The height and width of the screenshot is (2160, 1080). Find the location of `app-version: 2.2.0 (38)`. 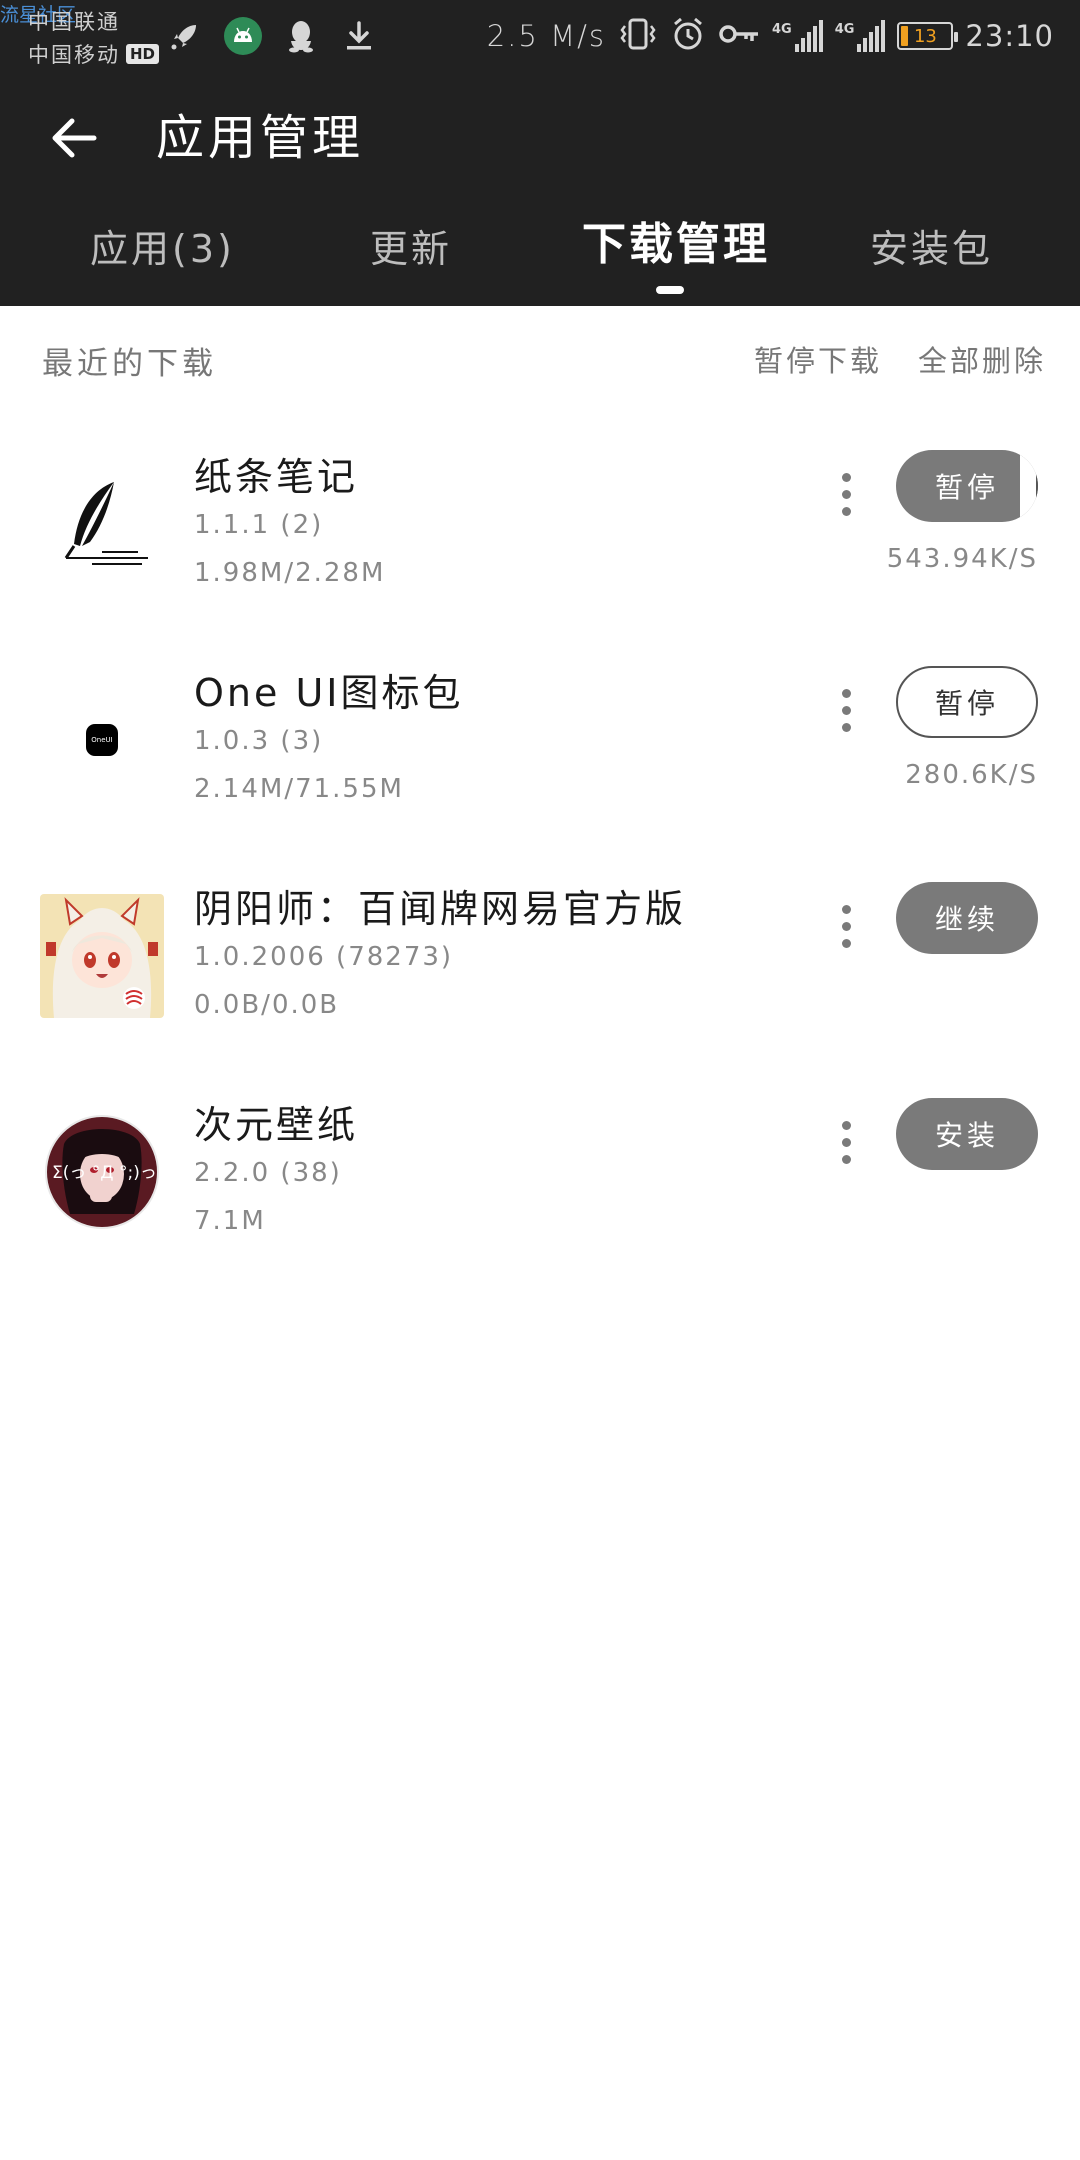

app-version: 2.2.0 (38) is located at coordinates (268, 1173).